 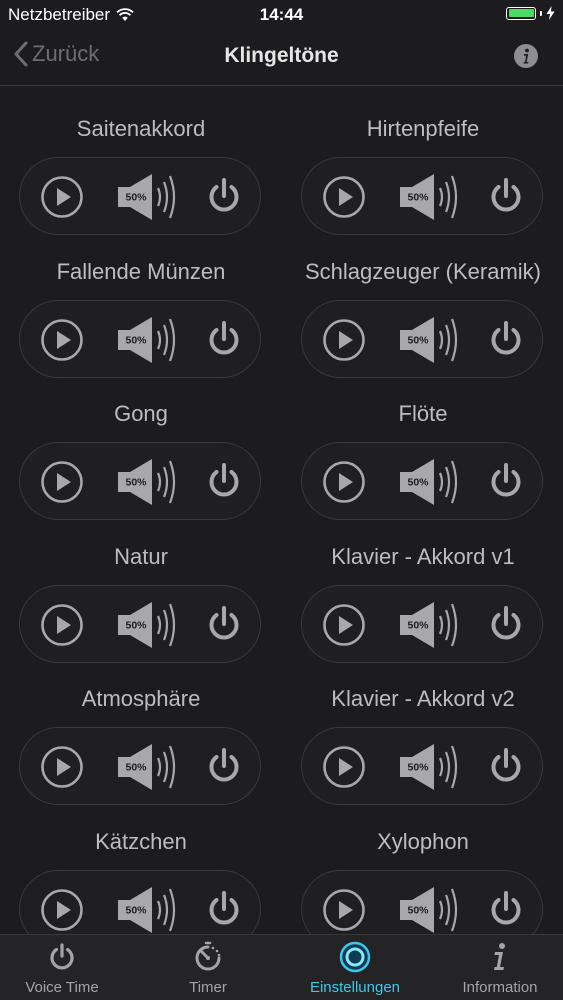 I want to click on ringtone-name: Atmosphäre, so click(x=141, y=698).